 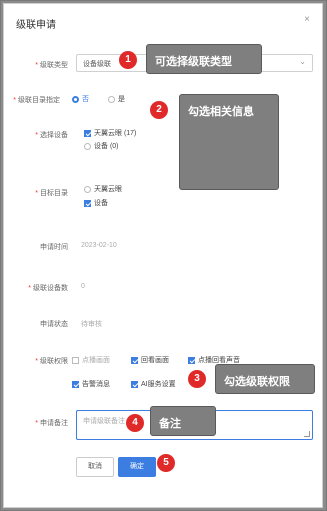 I want to click on device-count-label: * 级联设备数, so click(x=48, y=288).